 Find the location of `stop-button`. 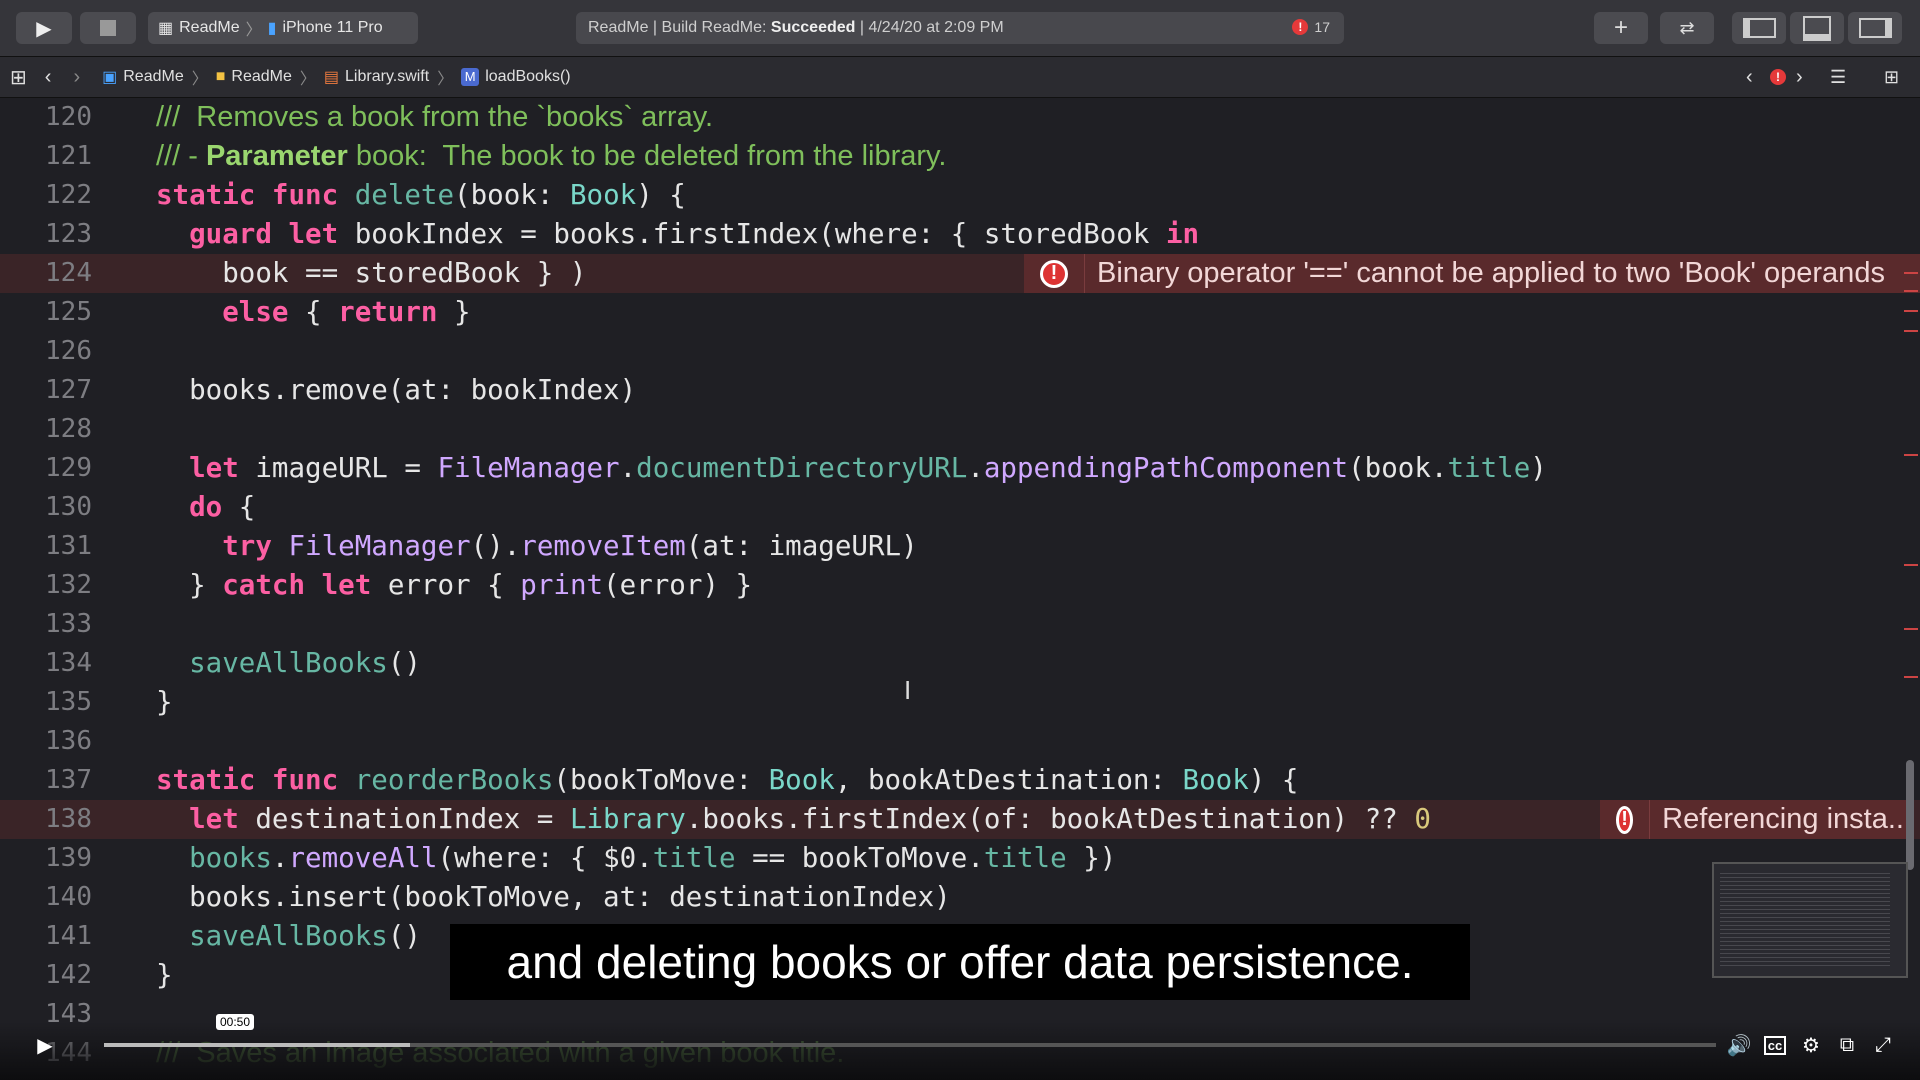

stop-button is located at coordinates (108, 28).